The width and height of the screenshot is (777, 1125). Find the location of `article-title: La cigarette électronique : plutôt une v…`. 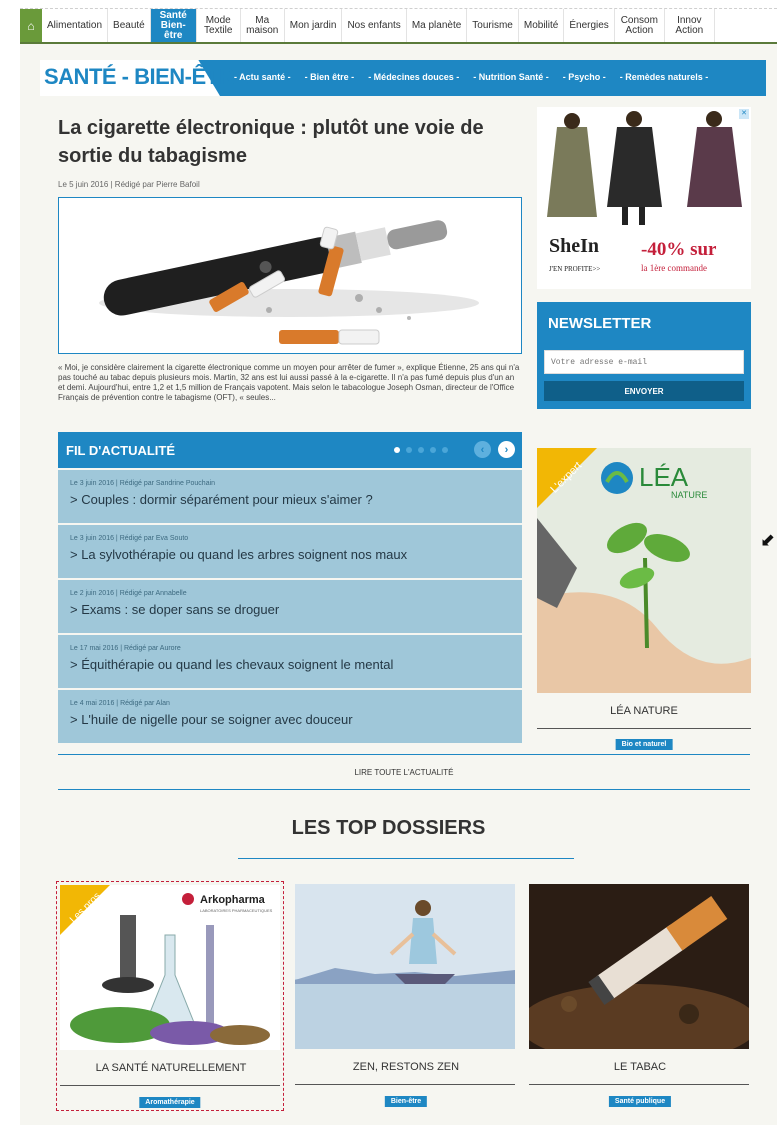

article-title: La cigarette électronique : plutôt une v… is located at coordinates (288, 142).